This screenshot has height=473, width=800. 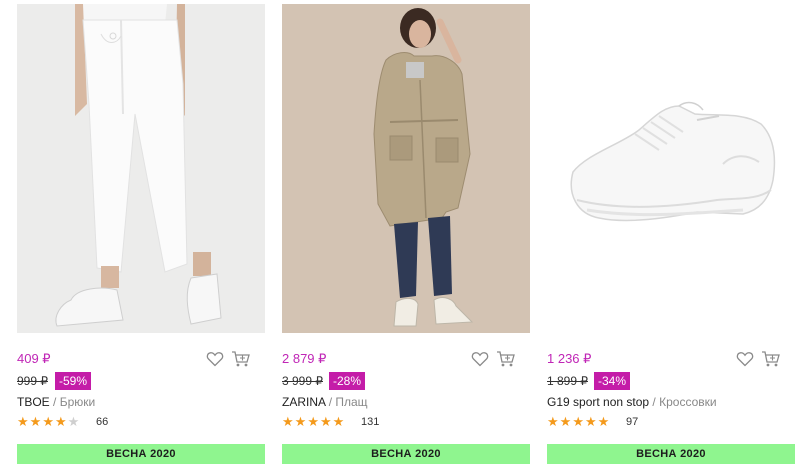 What do you see at coordinates (612, 381) in the screenshot?
I see `discount-badge: -34%` at bounding box center [612, 381].